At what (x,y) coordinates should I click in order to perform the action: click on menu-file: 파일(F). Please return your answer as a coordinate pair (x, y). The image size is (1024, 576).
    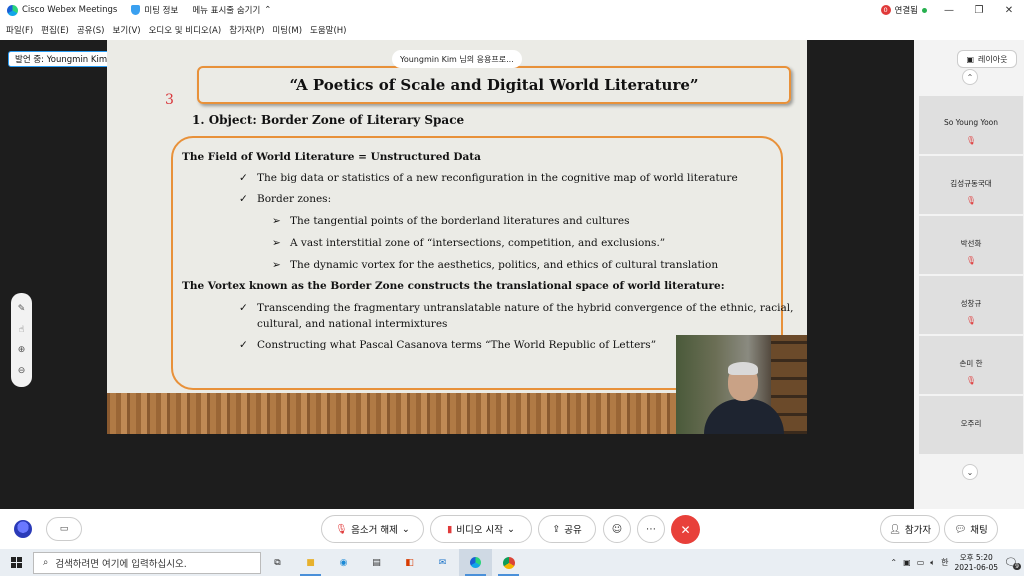
    Looking at the image, I should click on (19, 30).